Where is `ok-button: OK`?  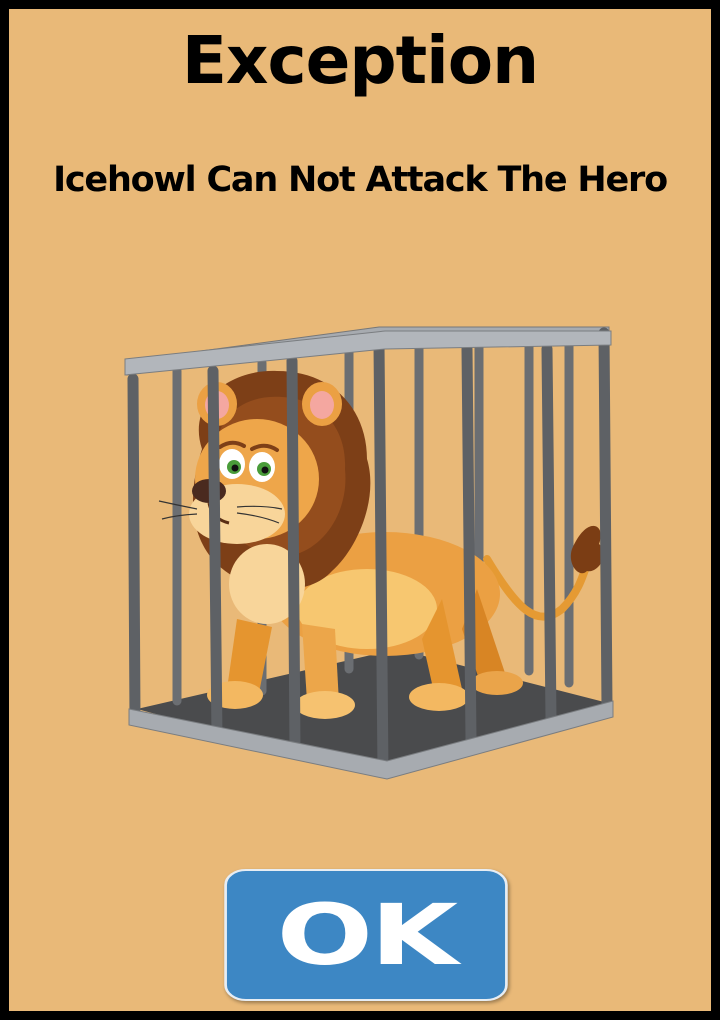
ok-button: OK is located at coordinates (366, 935).